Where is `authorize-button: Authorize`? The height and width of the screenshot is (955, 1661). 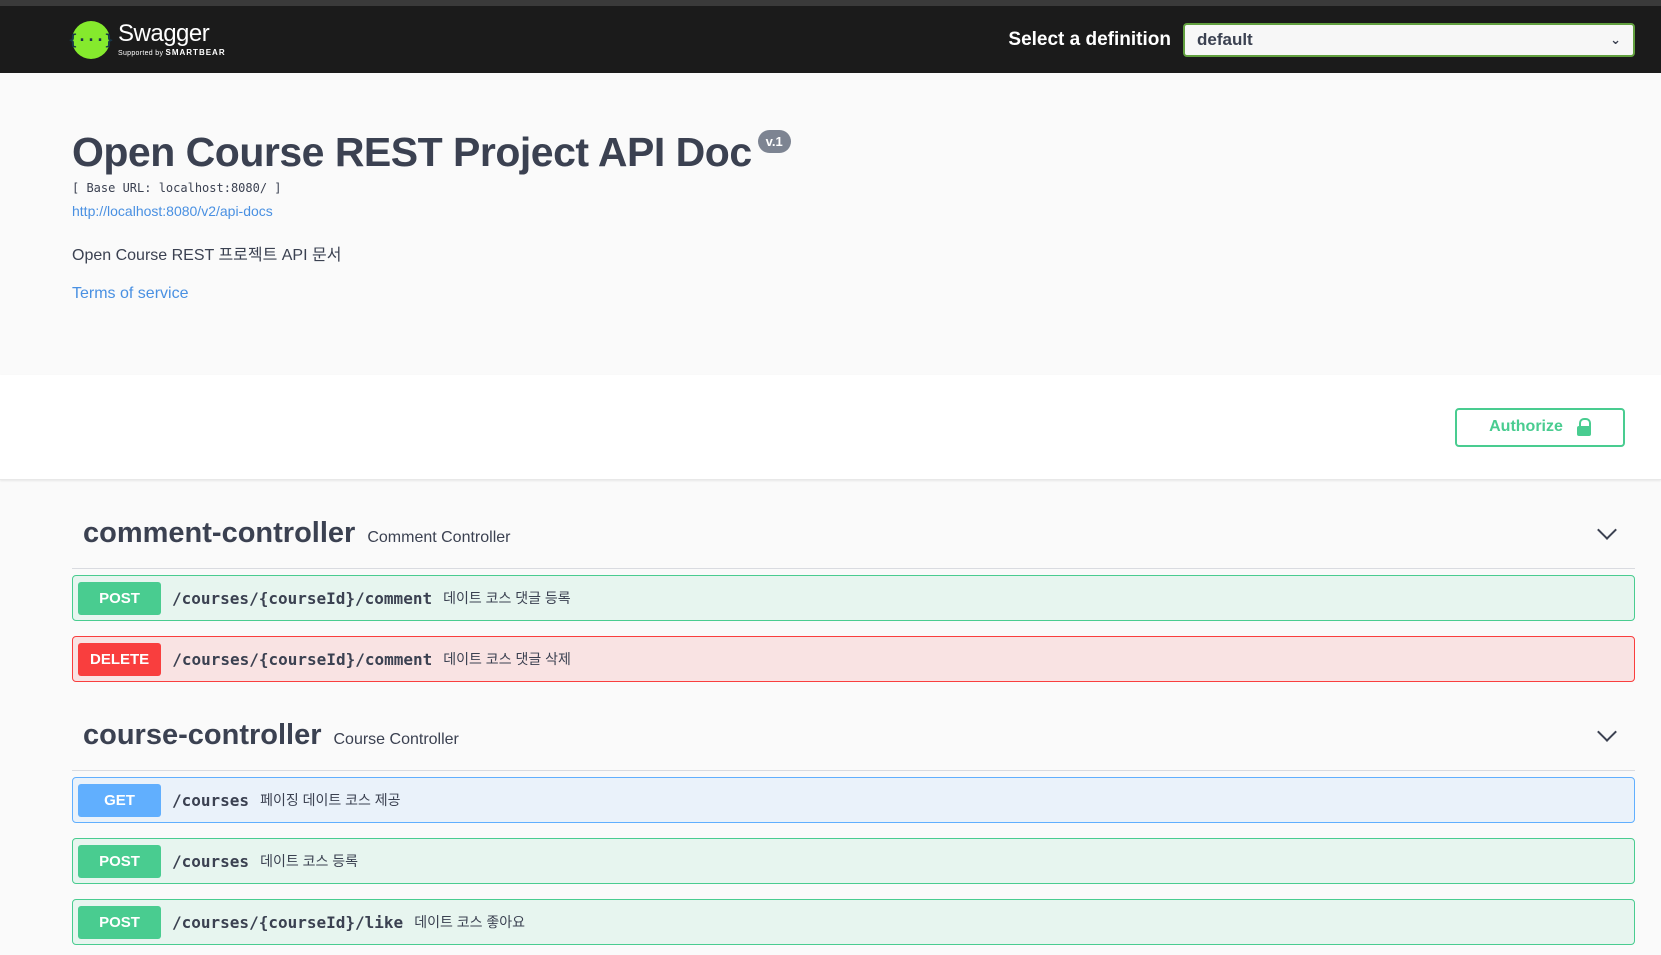 authorize-button: Authorize is located at coordinates (1540, 427).